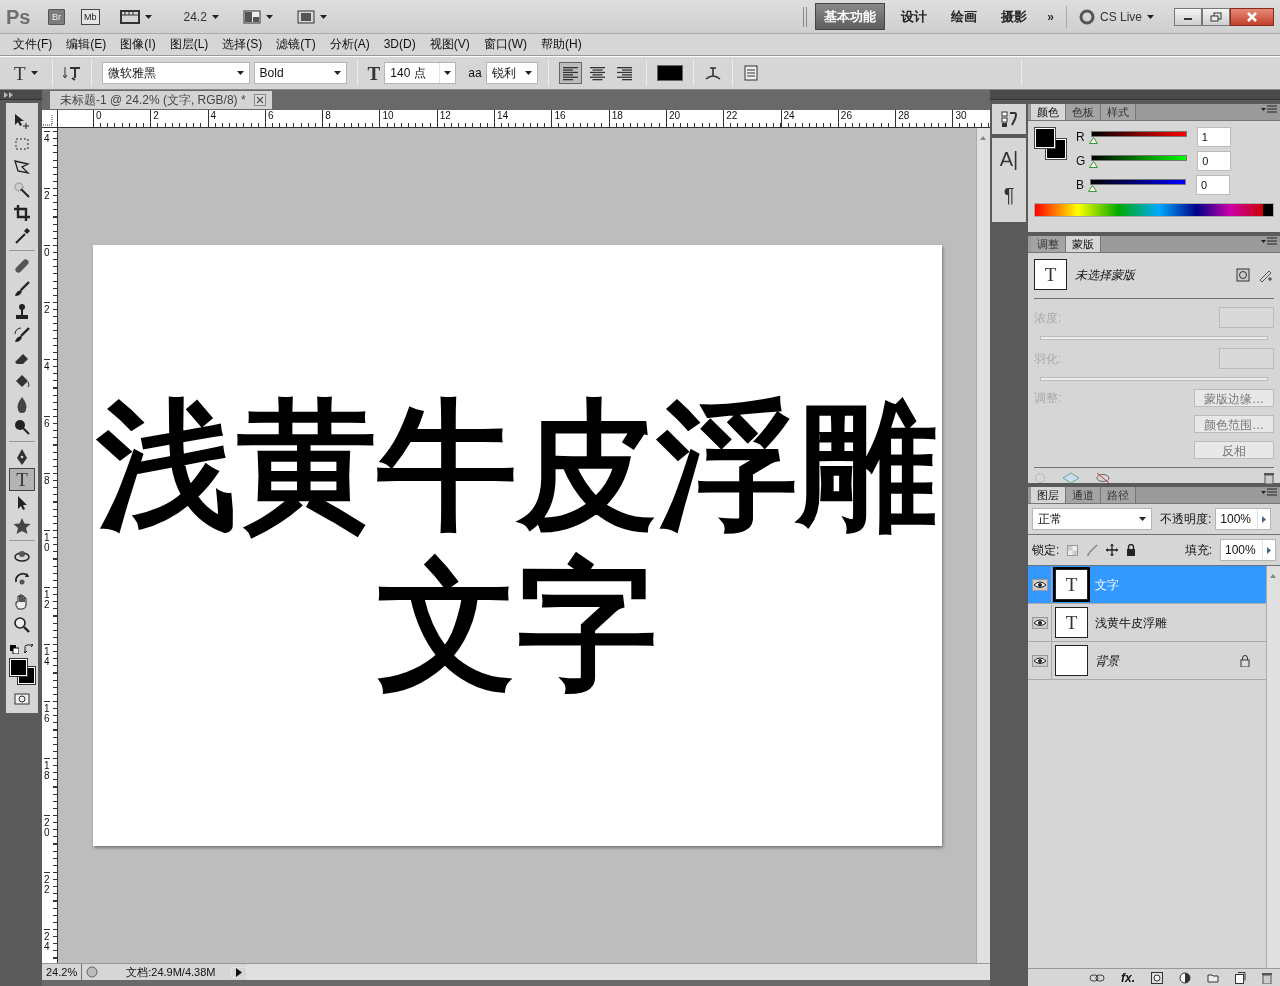  What do you see at coordinates (914, 16) in the screenshot?
I see `workspace-button: 设计` at bounding box center [914, 16].